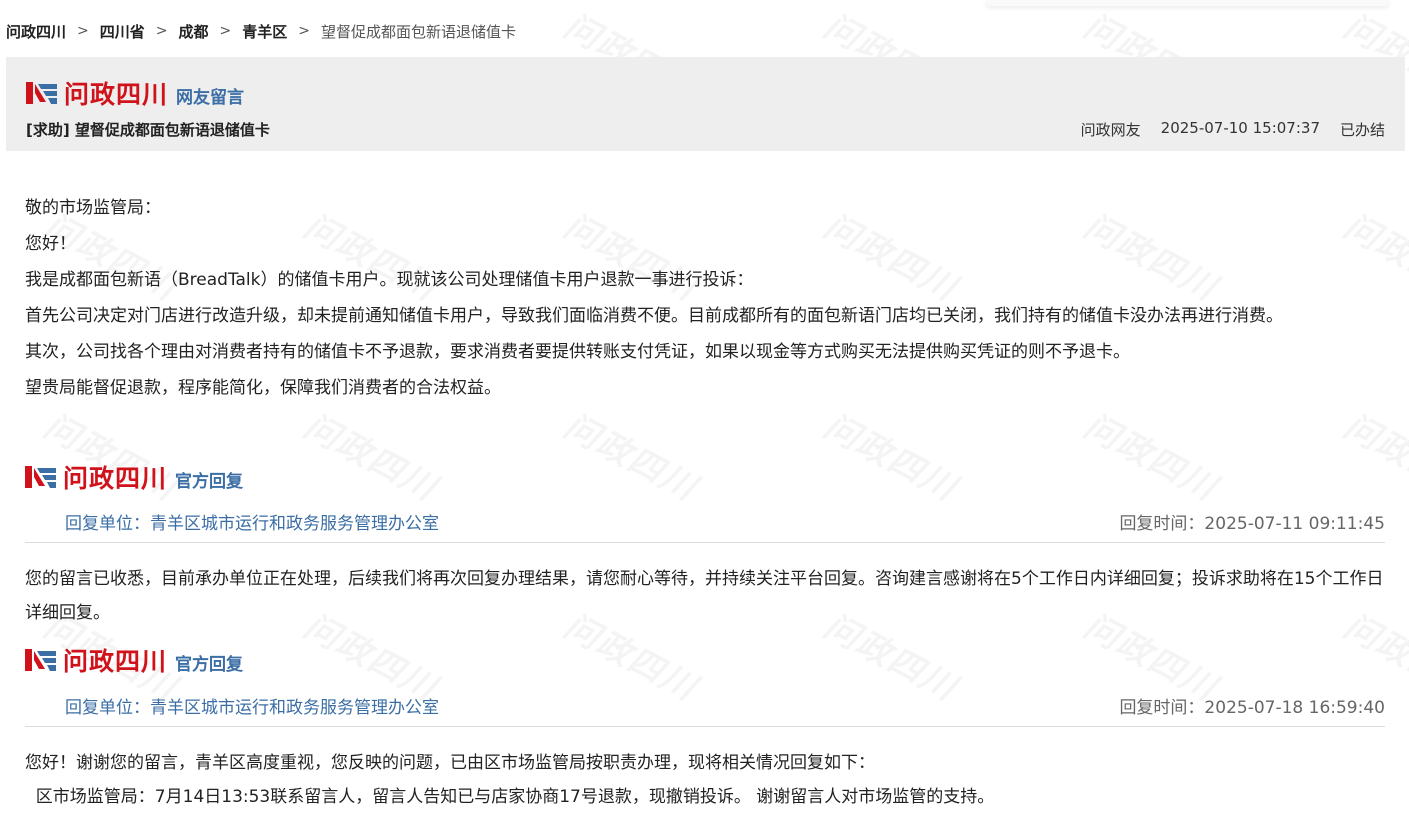 This screenshot has height=819, width=1409. Describe the element at coordinates (1110, 130) in the screenshot. I see `post-author: 问政网友` at that location.